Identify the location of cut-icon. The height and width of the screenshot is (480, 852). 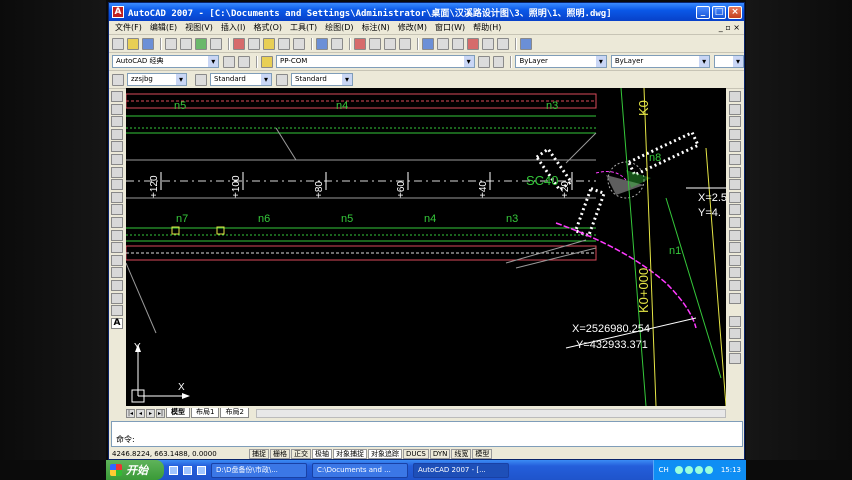
(239, 43).